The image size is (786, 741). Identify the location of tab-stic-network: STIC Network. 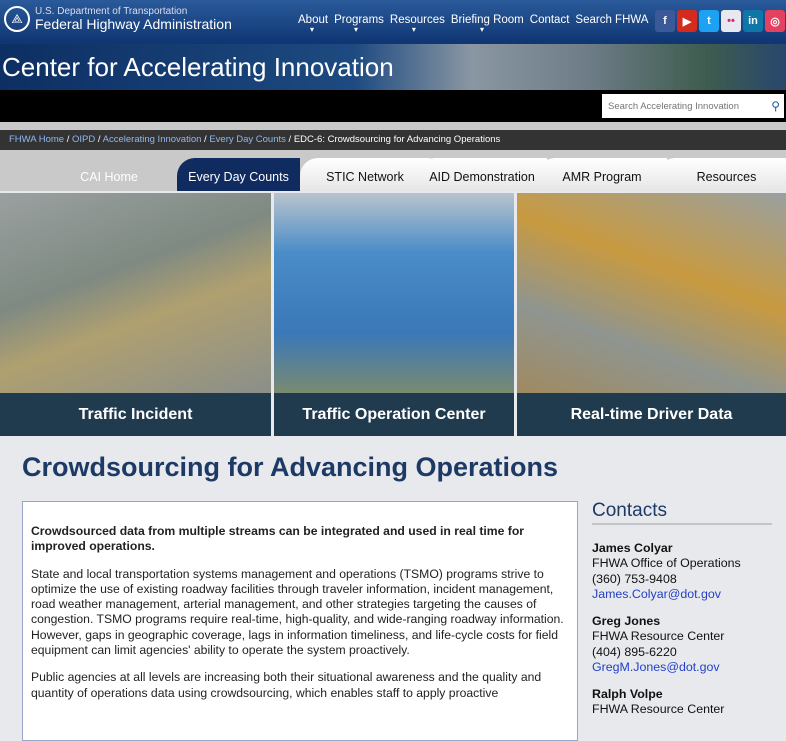
(365, 174).